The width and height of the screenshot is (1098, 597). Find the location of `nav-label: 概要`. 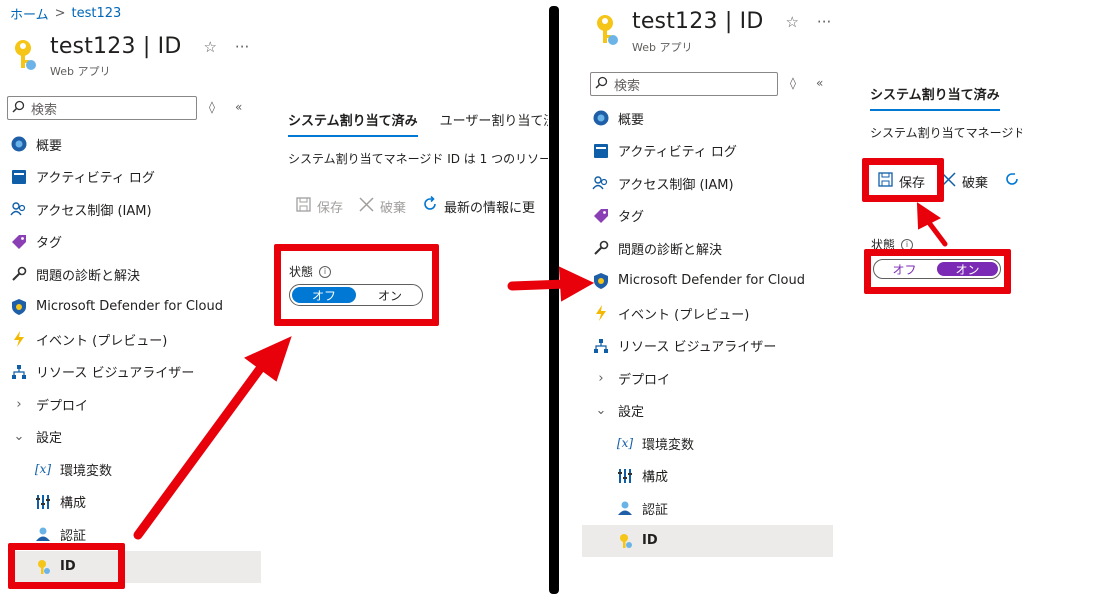

nav-label: 概要 is located at coordinates (49, 146).